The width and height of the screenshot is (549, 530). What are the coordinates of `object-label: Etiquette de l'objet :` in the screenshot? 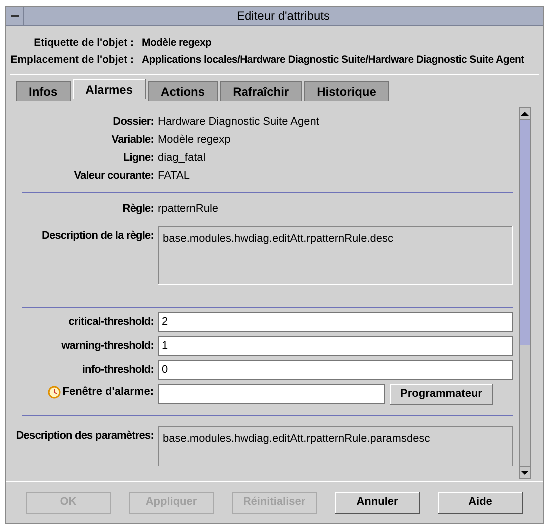 It's located at (84, 43).